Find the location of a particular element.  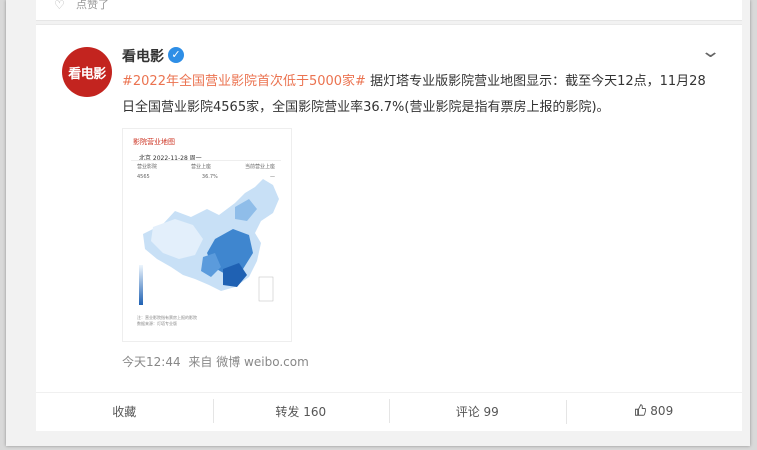

chevron-down-icon: ⌄ is located at coordinates (710, 51).